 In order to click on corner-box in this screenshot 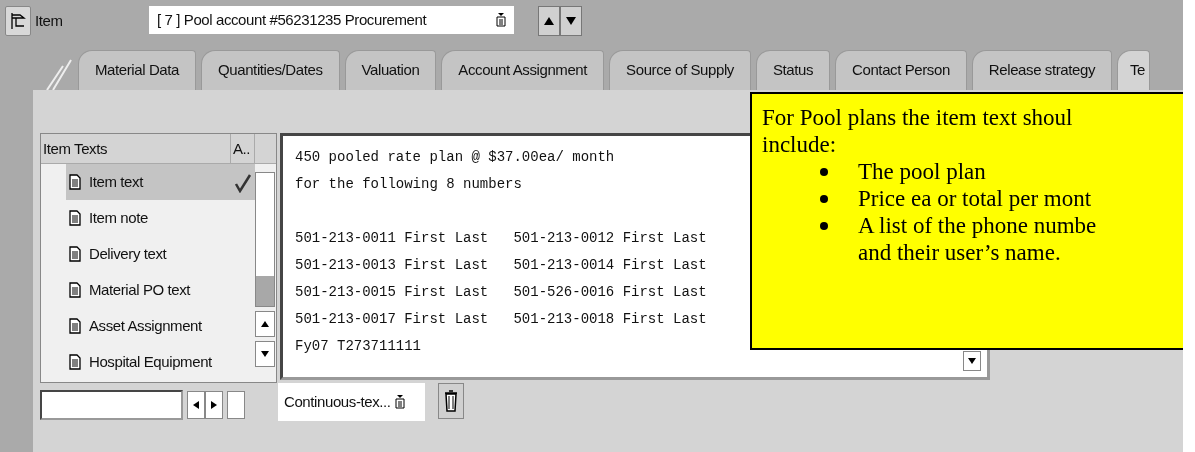, I will do `click(236, 405)`.